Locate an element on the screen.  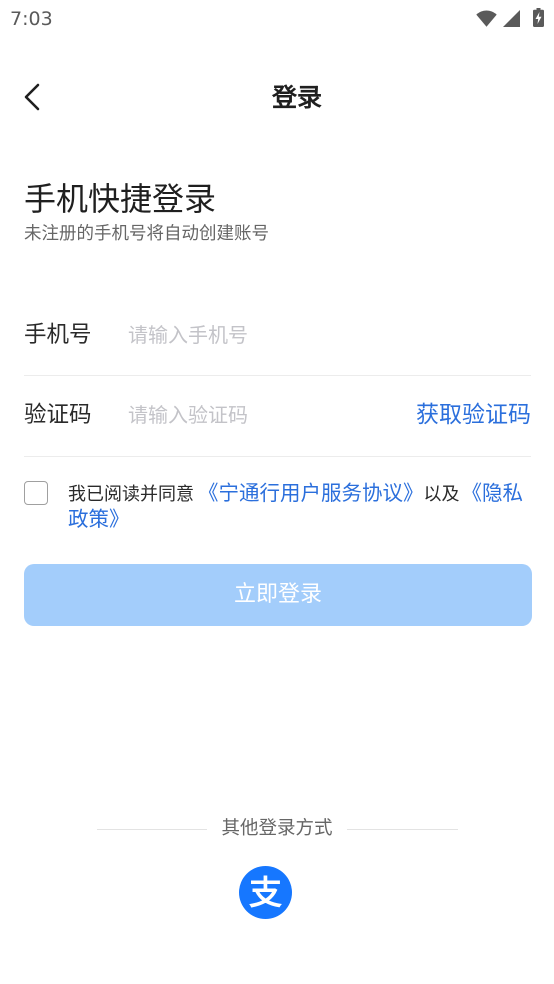
status-time: 7:03 is located at coordinates (31, 19).